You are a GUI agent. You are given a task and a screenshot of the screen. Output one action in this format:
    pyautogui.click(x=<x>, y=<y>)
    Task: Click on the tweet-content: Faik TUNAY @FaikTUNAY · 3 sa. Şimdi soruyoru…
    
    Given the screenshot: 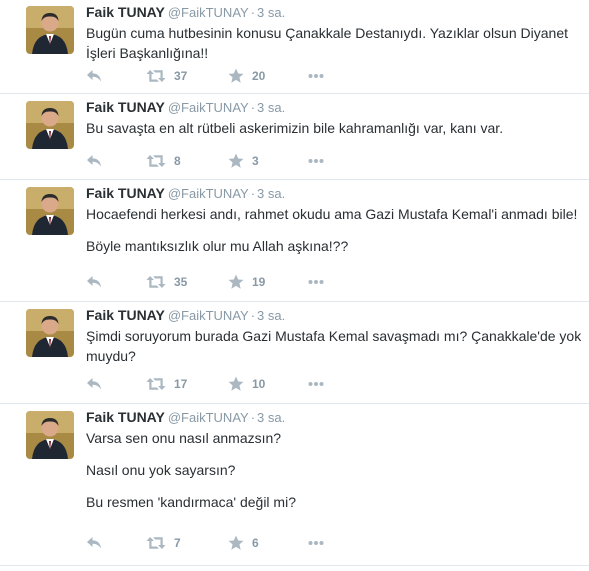 What is the action you would take?
    pyautogui.click(x=335, y=336)
    